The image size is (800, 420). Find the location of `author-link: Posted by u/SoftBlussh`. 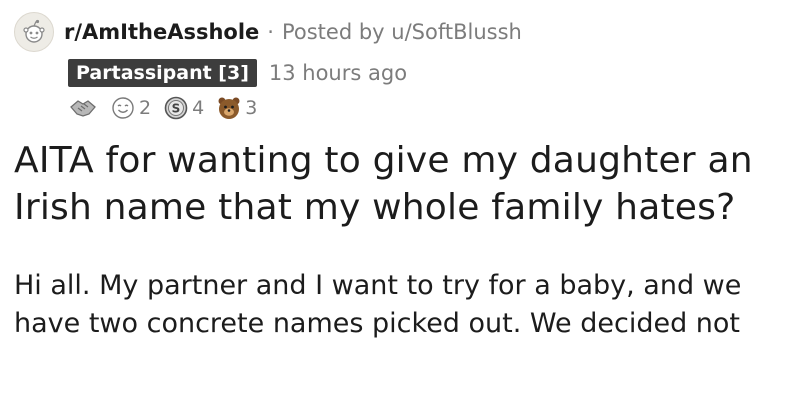

author-link: Posted by u/SoftBlussh is located at coordinates (402, 32).